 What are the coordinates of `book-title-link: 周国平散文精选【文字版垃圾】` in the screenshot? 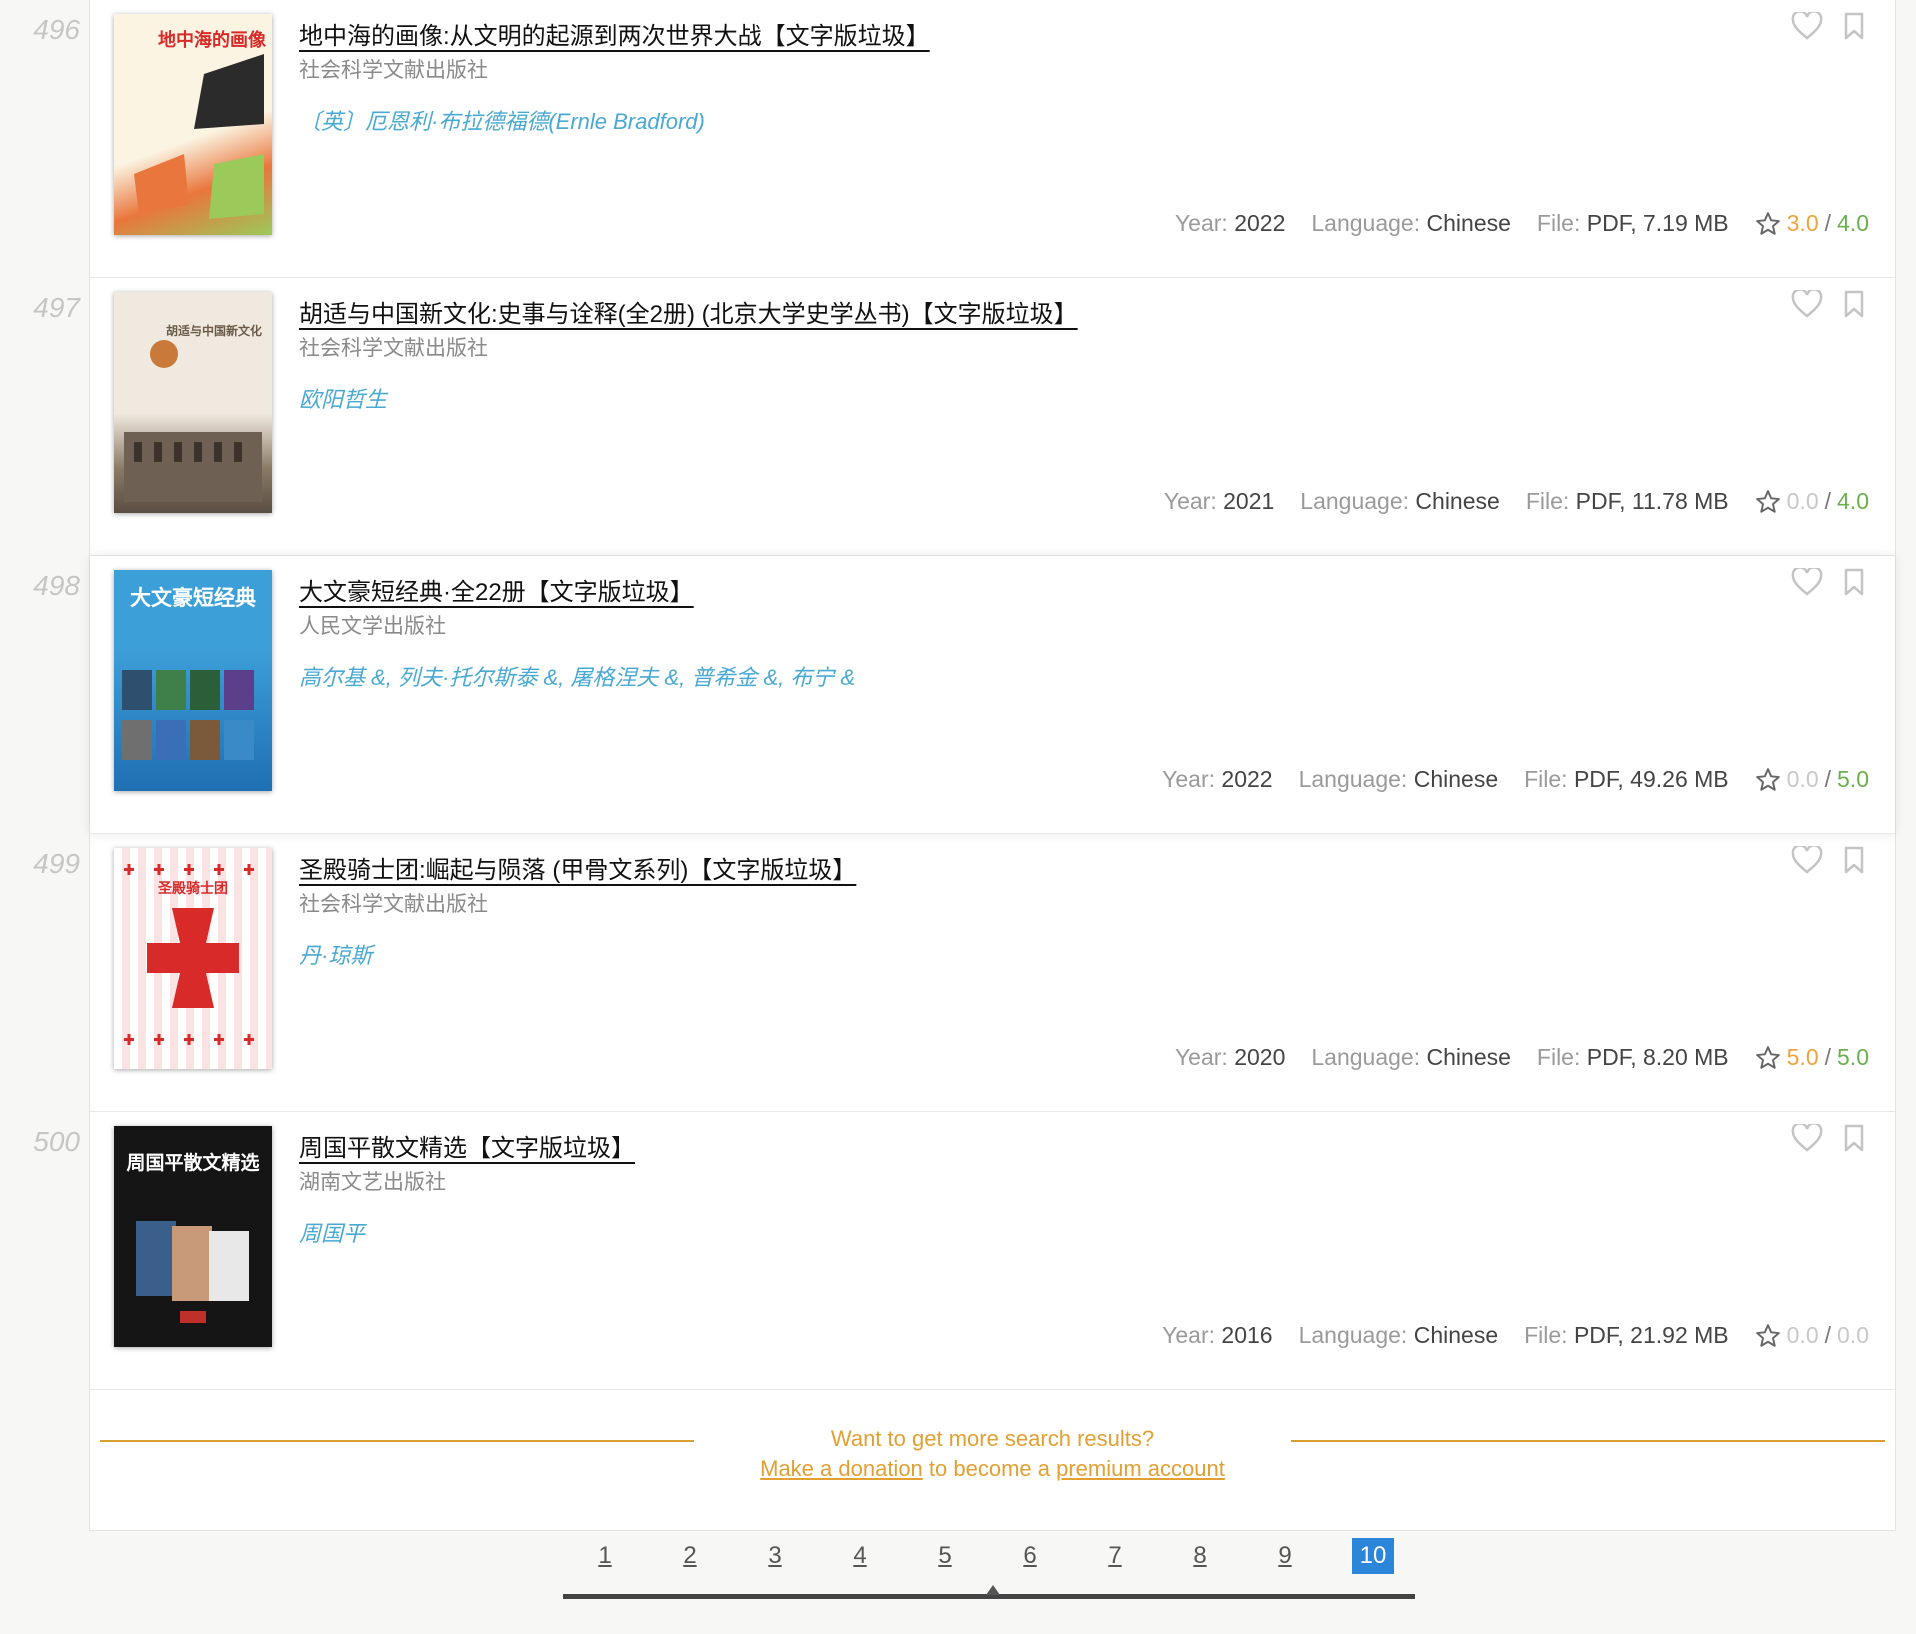 It's located at (467, 1145).